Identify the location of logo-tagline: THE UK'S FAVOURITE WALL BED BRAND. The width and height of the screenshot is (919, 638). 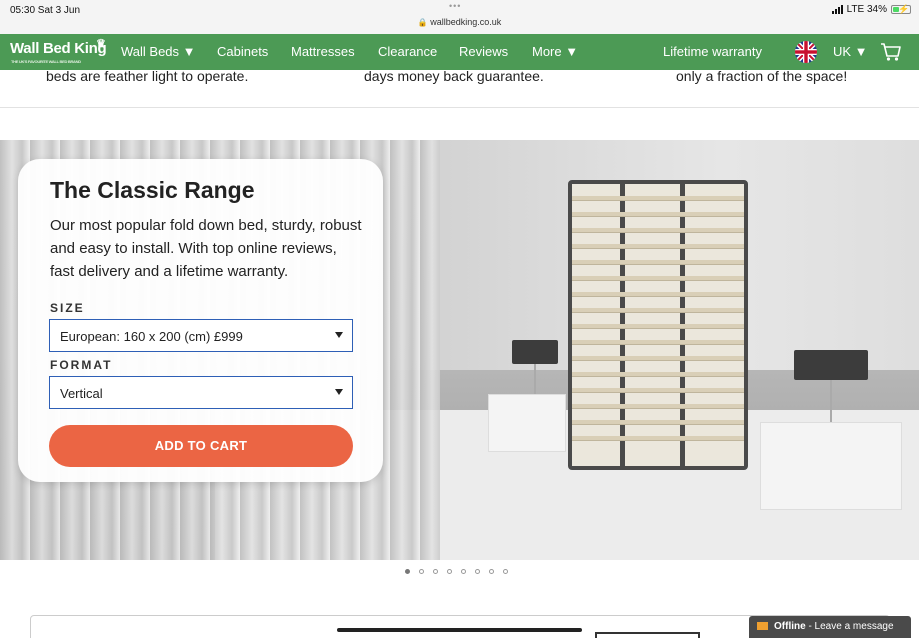
(46, 61).